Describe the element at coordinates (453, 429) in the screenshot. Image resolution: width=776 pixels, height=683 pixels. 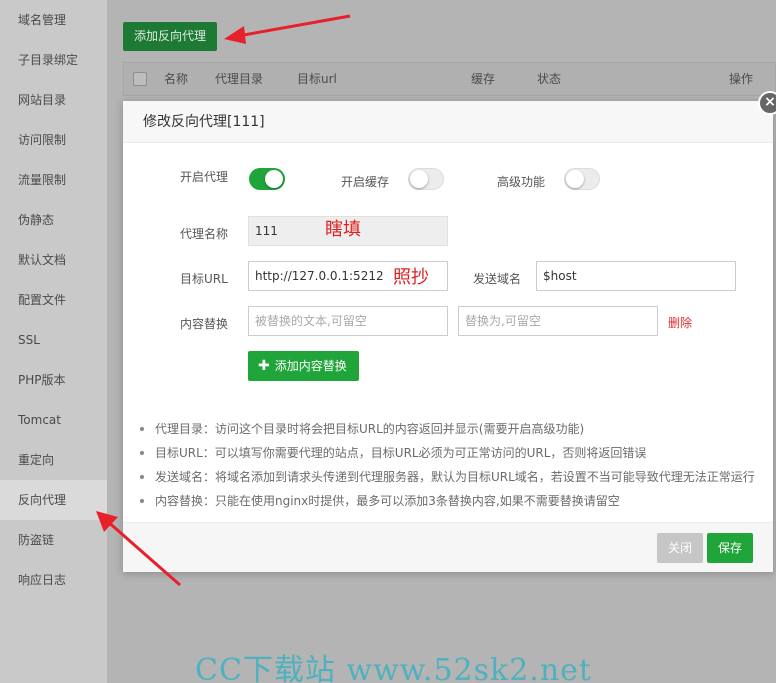
I see `tip-item: 代理目录：访问这个目录时将会把目标URL的内容返回并显示(需要开启高级功能)` at that location.